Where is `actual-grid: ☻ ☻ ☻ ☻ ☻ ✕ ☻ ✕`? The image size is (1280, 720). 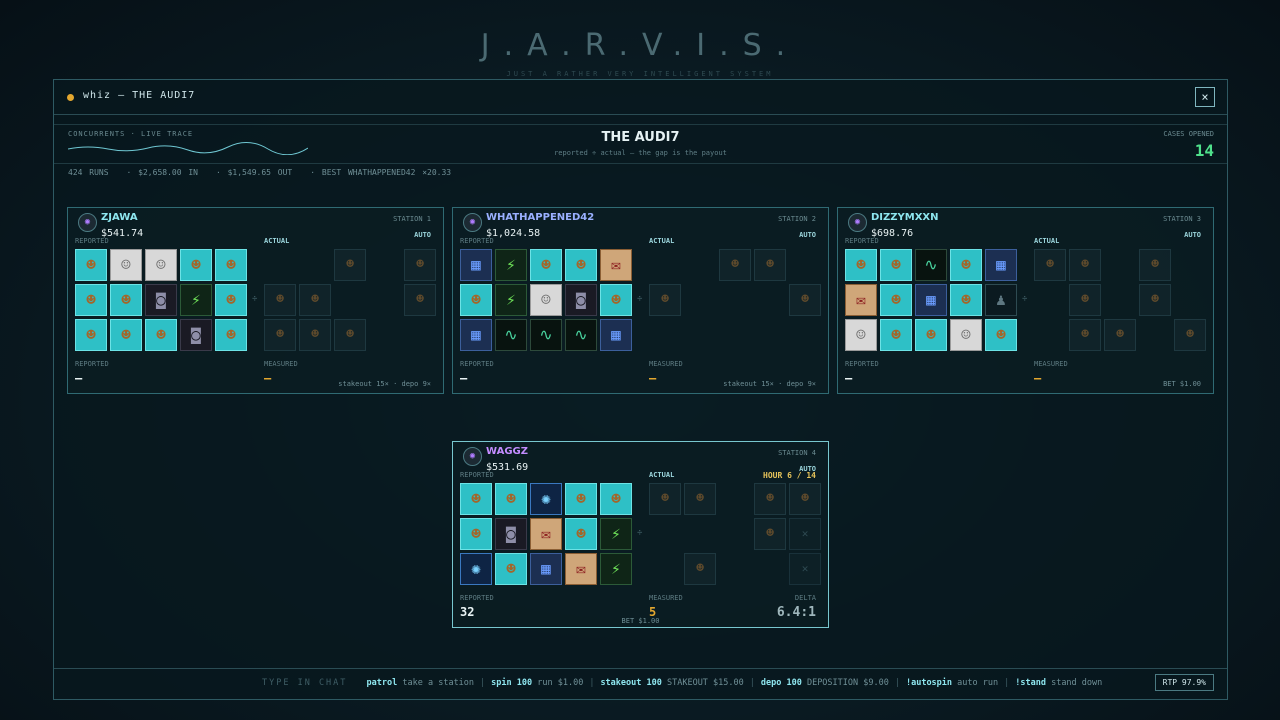 actual-grid: ☻ ☻ ☻ ☻ ☻ ✕ ☻ ✕ is located at coordinates (735, 534).